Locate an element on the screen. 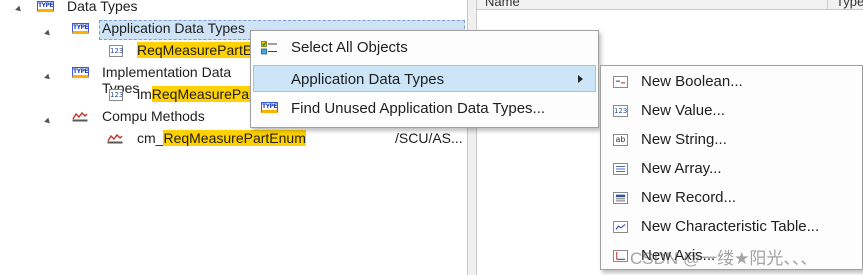  tree-node-impl-item: imReqMeasurePartEnum is located at coordinates (193, 94).